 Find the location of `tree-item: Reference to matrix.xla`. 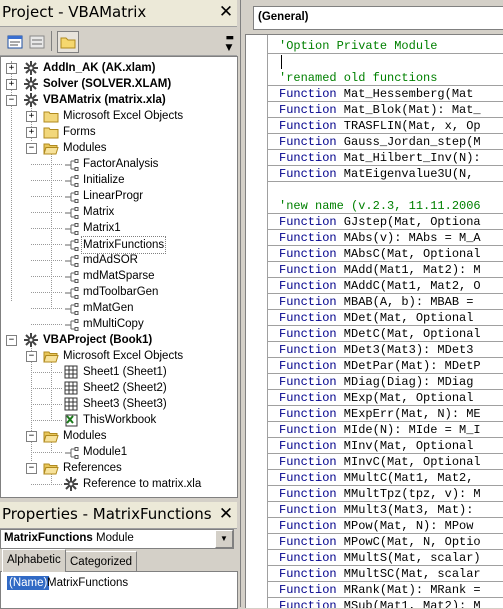

tree-item: Reference to matrix.xla is located at coordinates (119, 484).